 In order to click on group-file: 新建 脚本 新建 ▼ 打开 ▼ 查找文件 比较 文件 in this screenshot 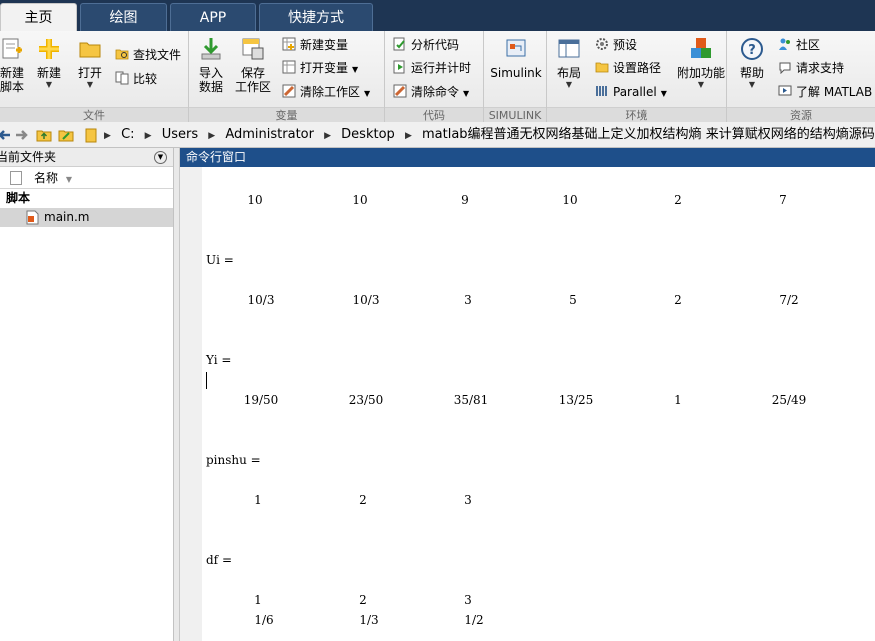, I will do `click(94, 76)`.